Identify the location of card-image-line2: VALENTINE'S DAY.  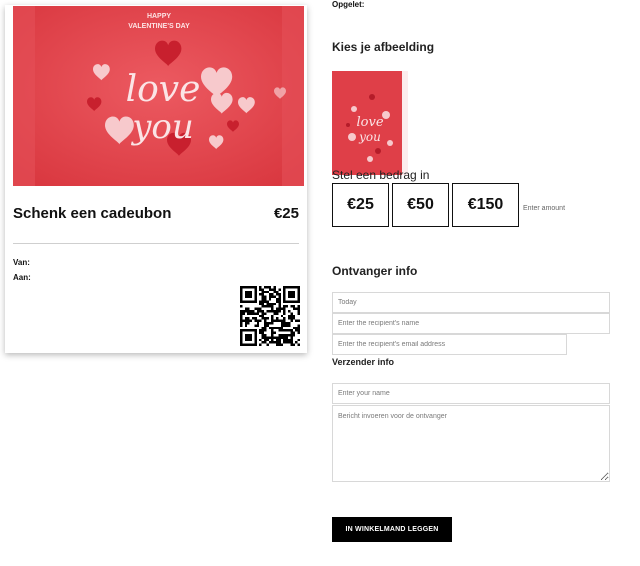
(159, 26).